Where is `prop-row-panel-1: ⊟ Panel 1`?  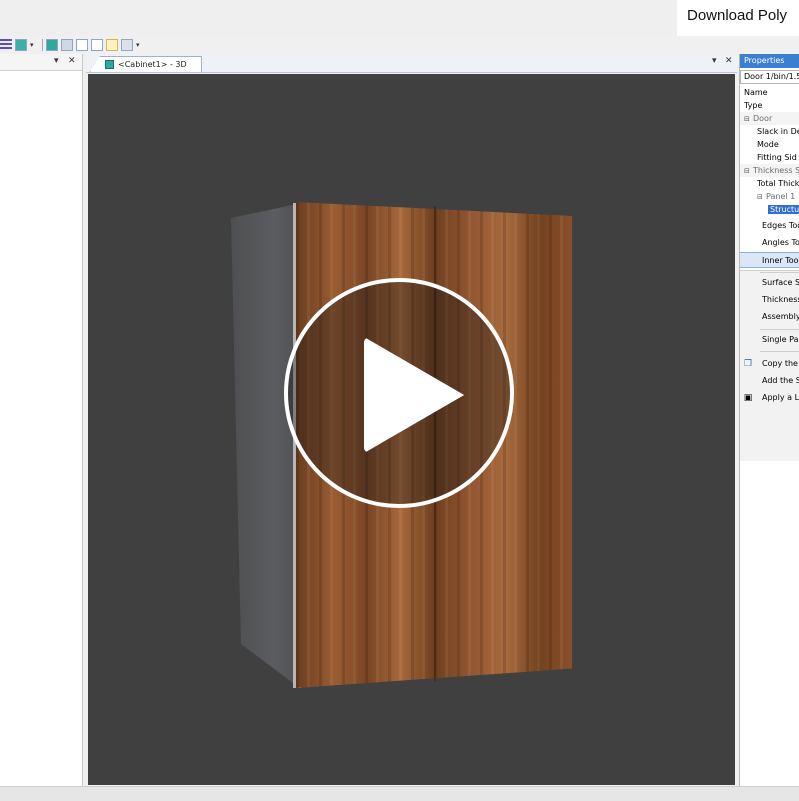
prop-row-panel-1: ⊟ Panel 1 is located at coordinates (769, 196).